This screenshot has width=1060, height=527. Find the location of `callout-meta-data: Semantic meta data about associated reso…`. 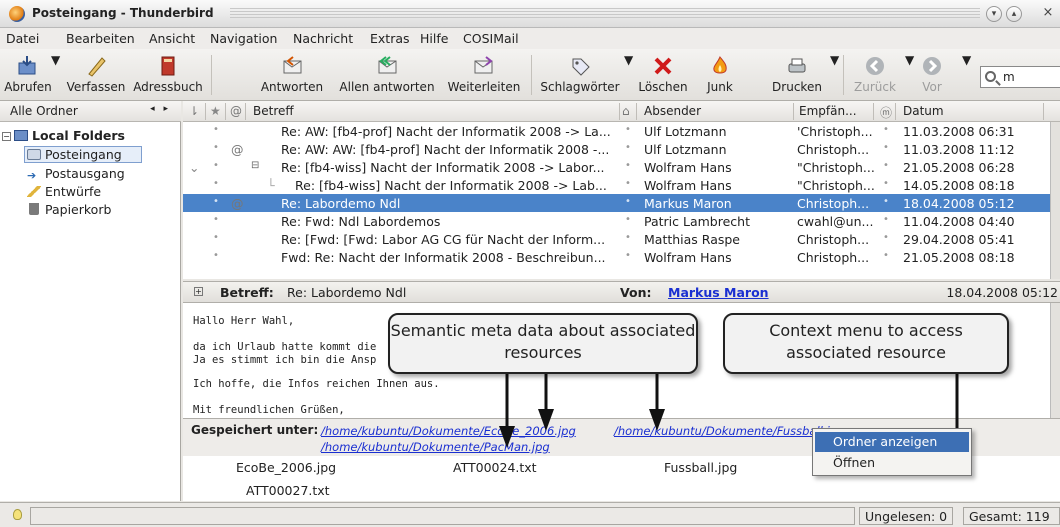

callout-meta-data: Semantic meta data about associated reso… is located at coordinates (543, 343).